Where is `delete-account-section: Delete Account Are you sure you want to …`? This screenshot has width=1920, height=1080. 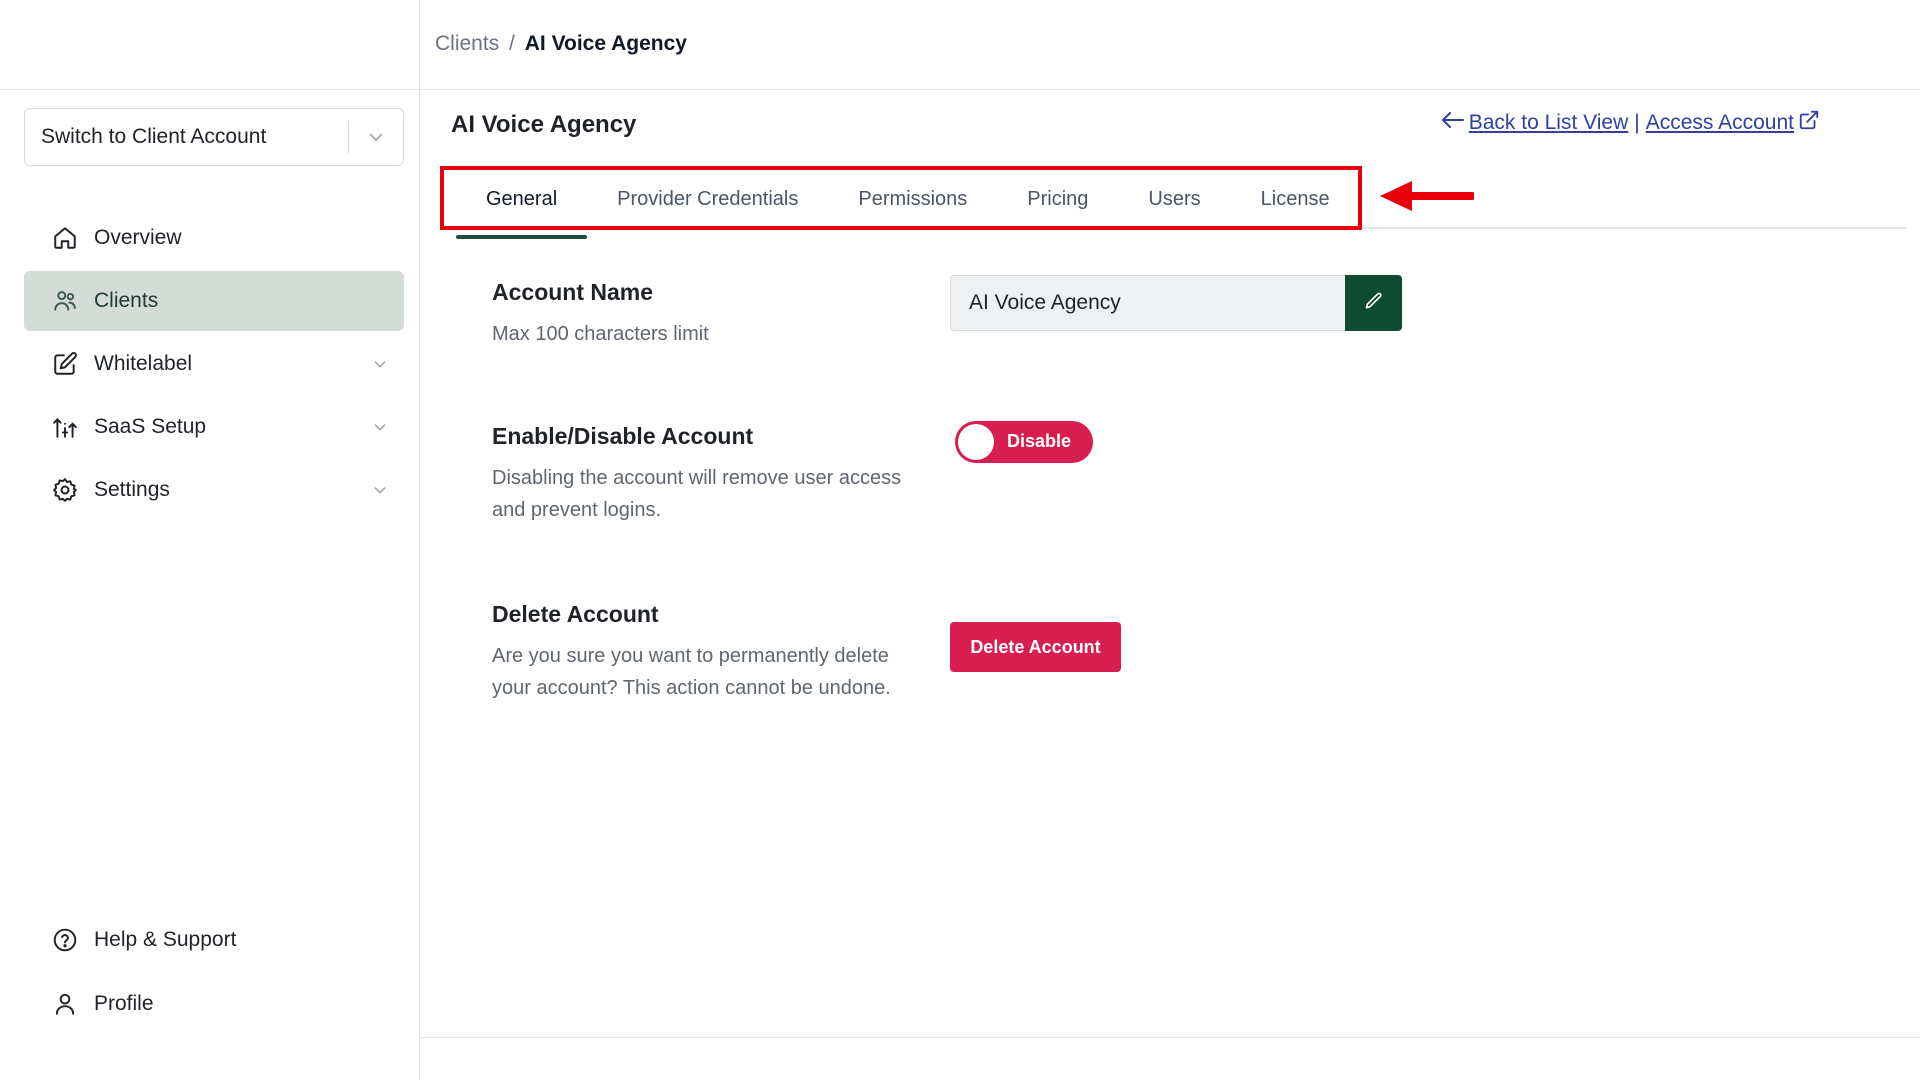 delete-account-section: Delete Account Are you sure you want to … is located at coordinates (712, 652).